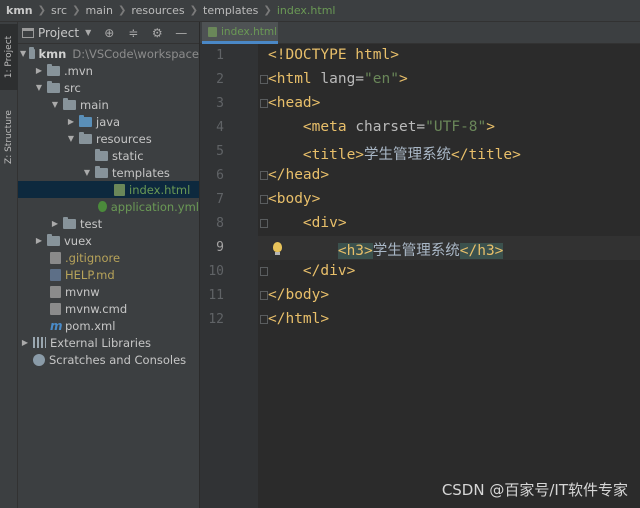  What do you see at coordinates (108, 291) in the screenshot?
I see `tree-item-mvnw: mvnw` at bounding box center [108, 291].